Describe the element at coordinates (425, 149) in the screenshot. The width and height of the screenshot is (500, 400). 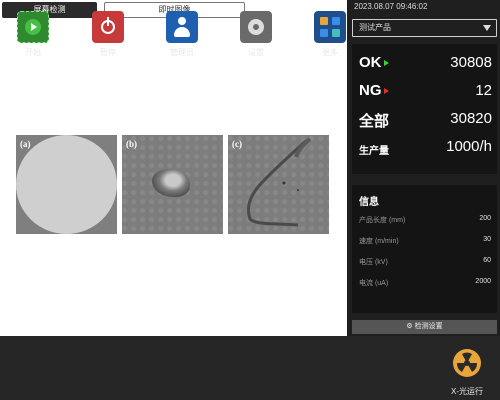
I see `rate-row: 生产量 1000/h` at that location.